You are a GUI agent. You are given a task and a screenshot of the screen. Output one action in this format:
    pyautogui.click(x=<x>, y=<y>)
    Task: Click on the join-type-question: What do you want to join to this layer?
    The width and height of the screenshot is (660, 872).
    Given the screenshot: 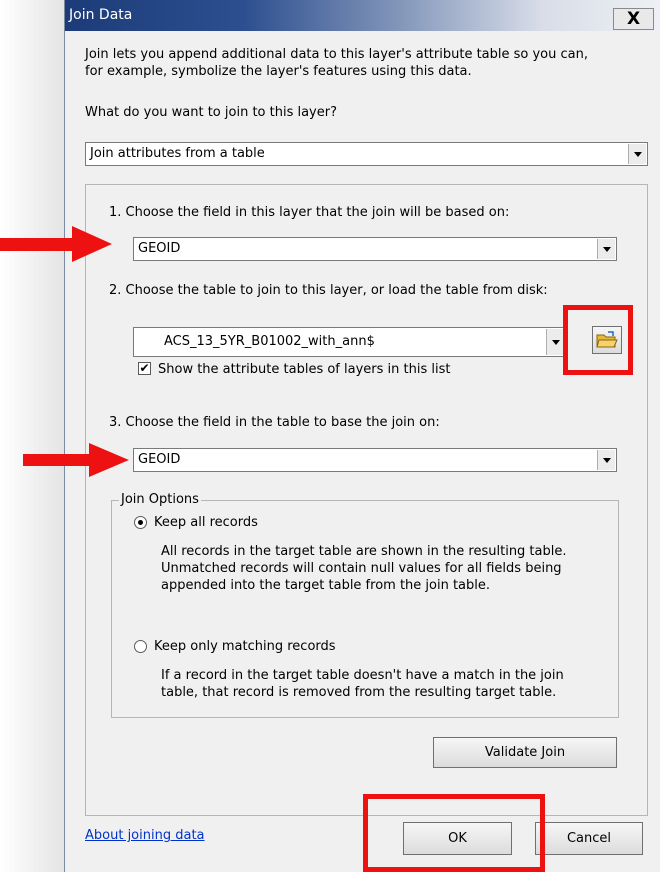 What is the action you would take?
    pyautogui.click(x=211, y=112)
    